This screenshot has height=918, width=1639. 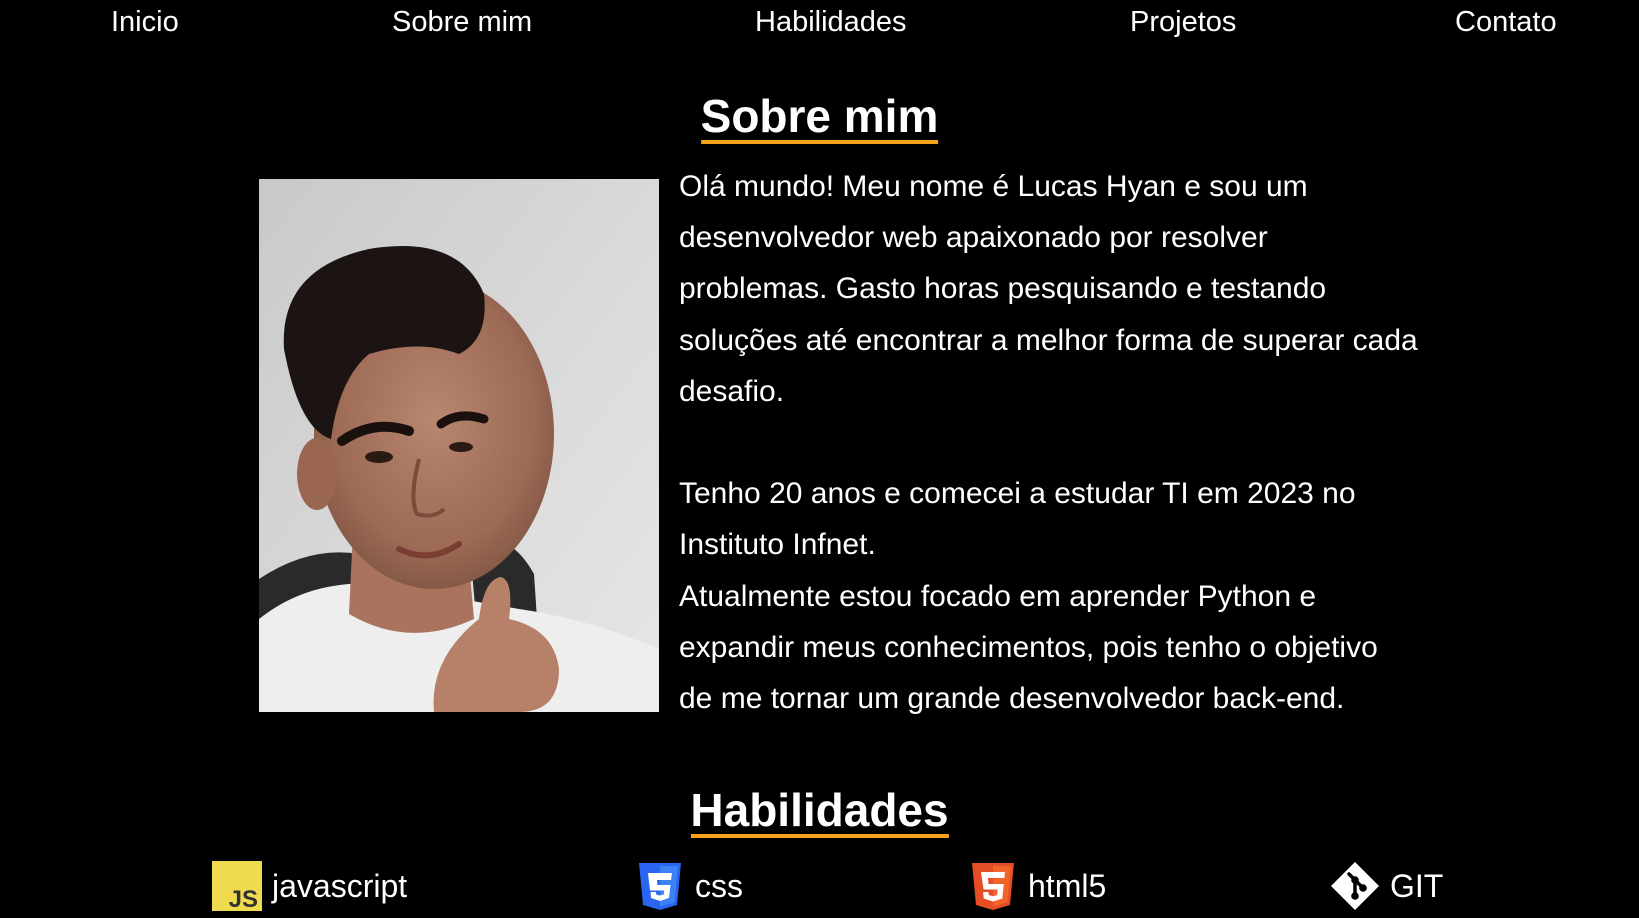 I want to click on nav-link-inicio: Inicio, so click(x=145, y=22).